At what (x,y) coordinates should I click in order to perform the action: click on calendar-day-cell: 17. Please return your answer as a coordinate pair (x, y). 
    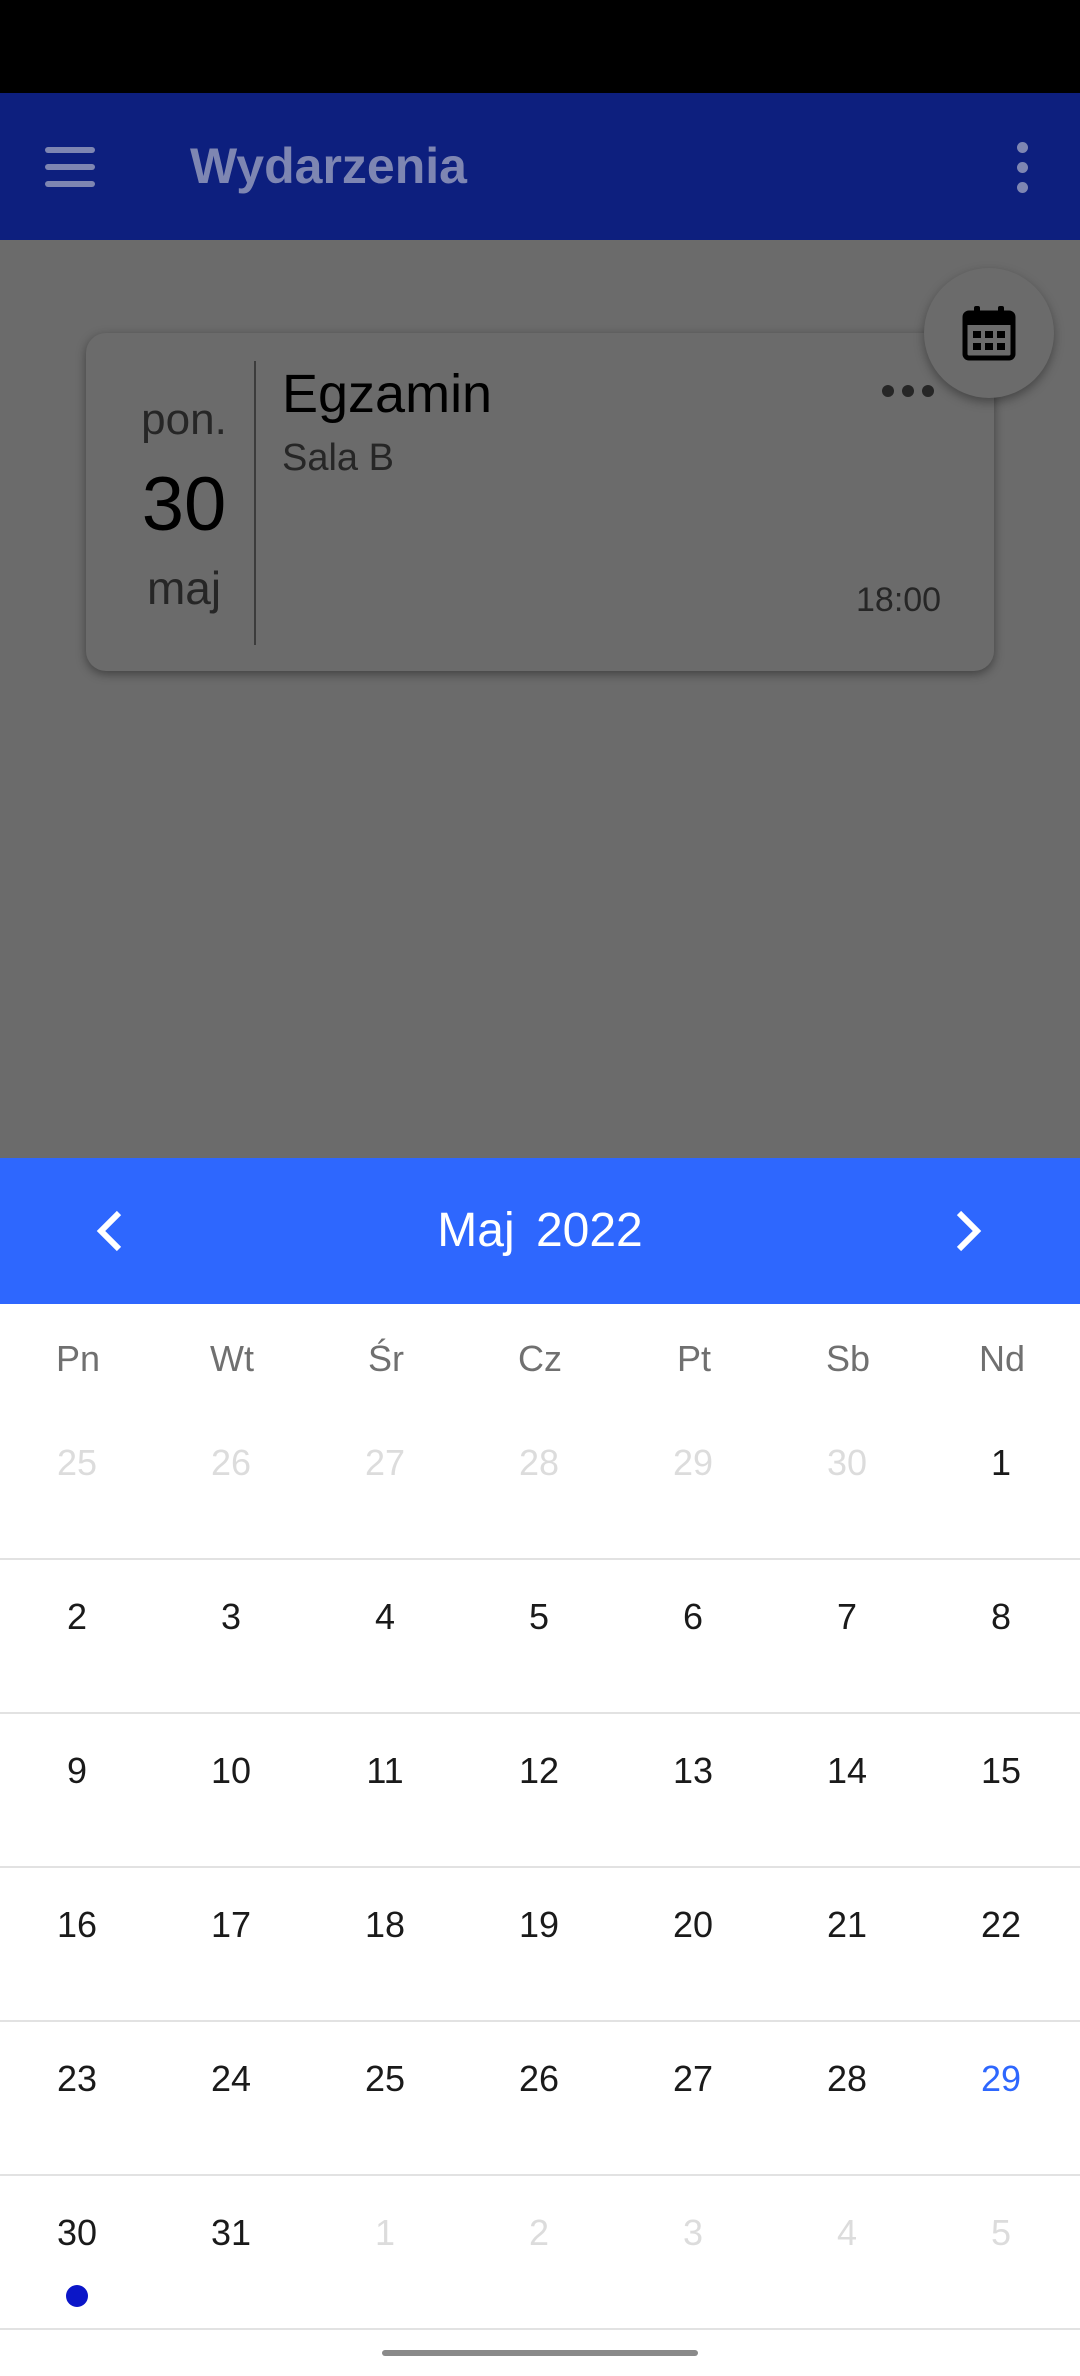
    Looking at the image, I should click on (231, 1944).